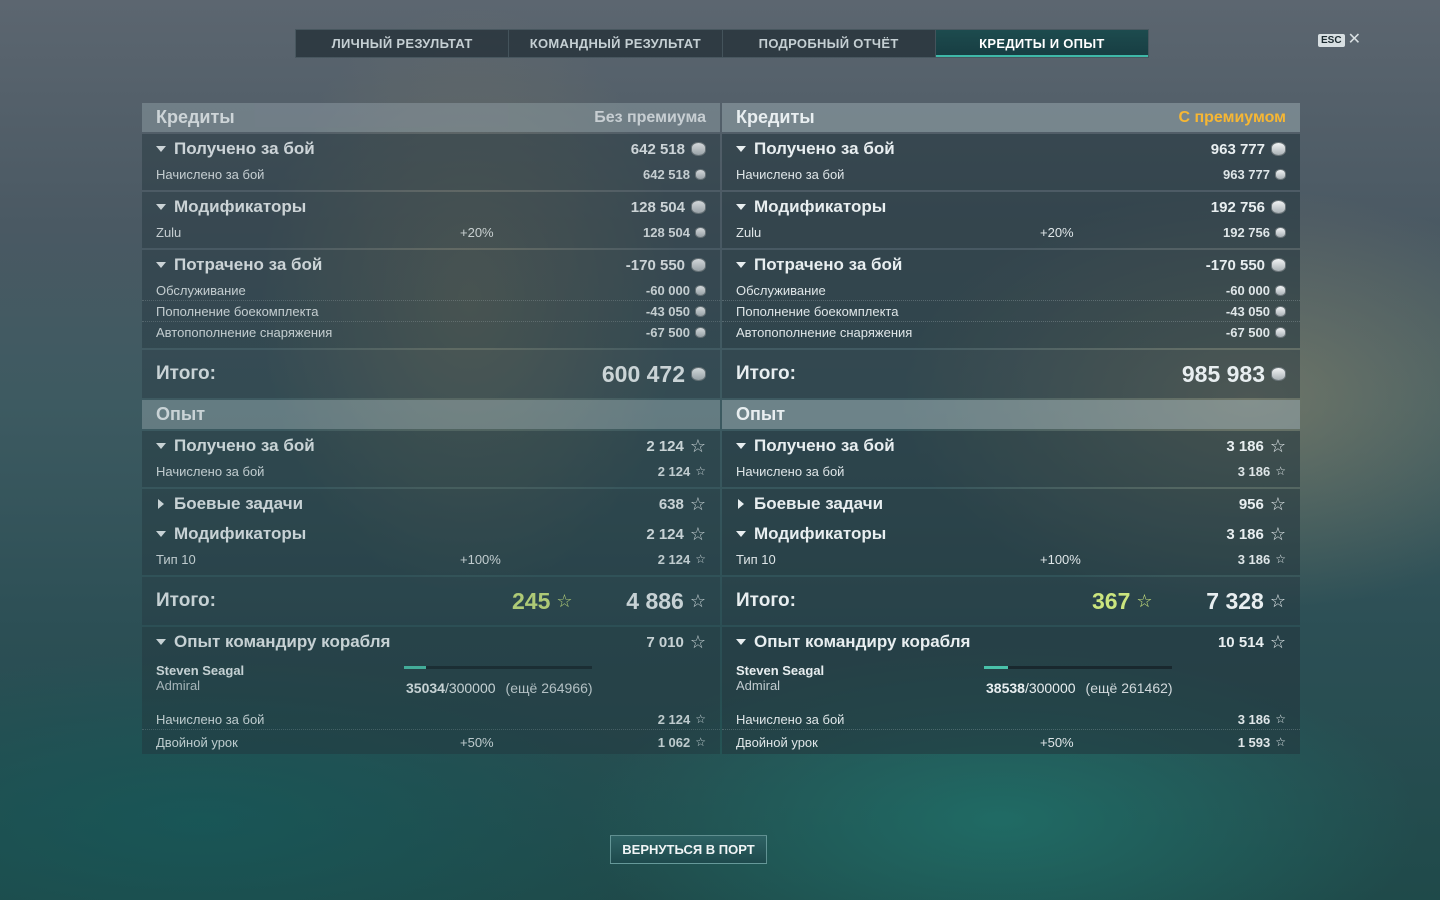 The image size is (1440, 900). I want to click on supply-row: Автопополнение снаряжения -67 500, so click(1011, 332).